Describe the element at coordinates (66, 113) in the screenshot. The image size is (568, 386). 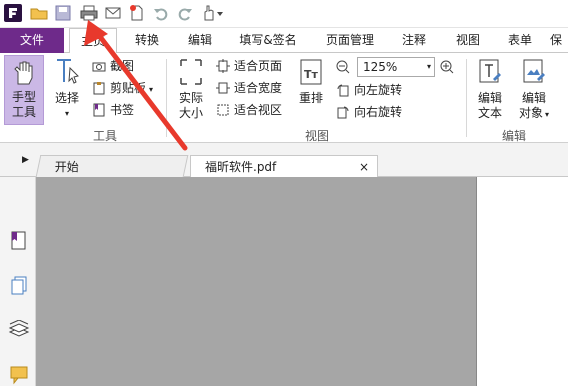
I see `select-dropdown-arrow-icon: ▾` at that location.